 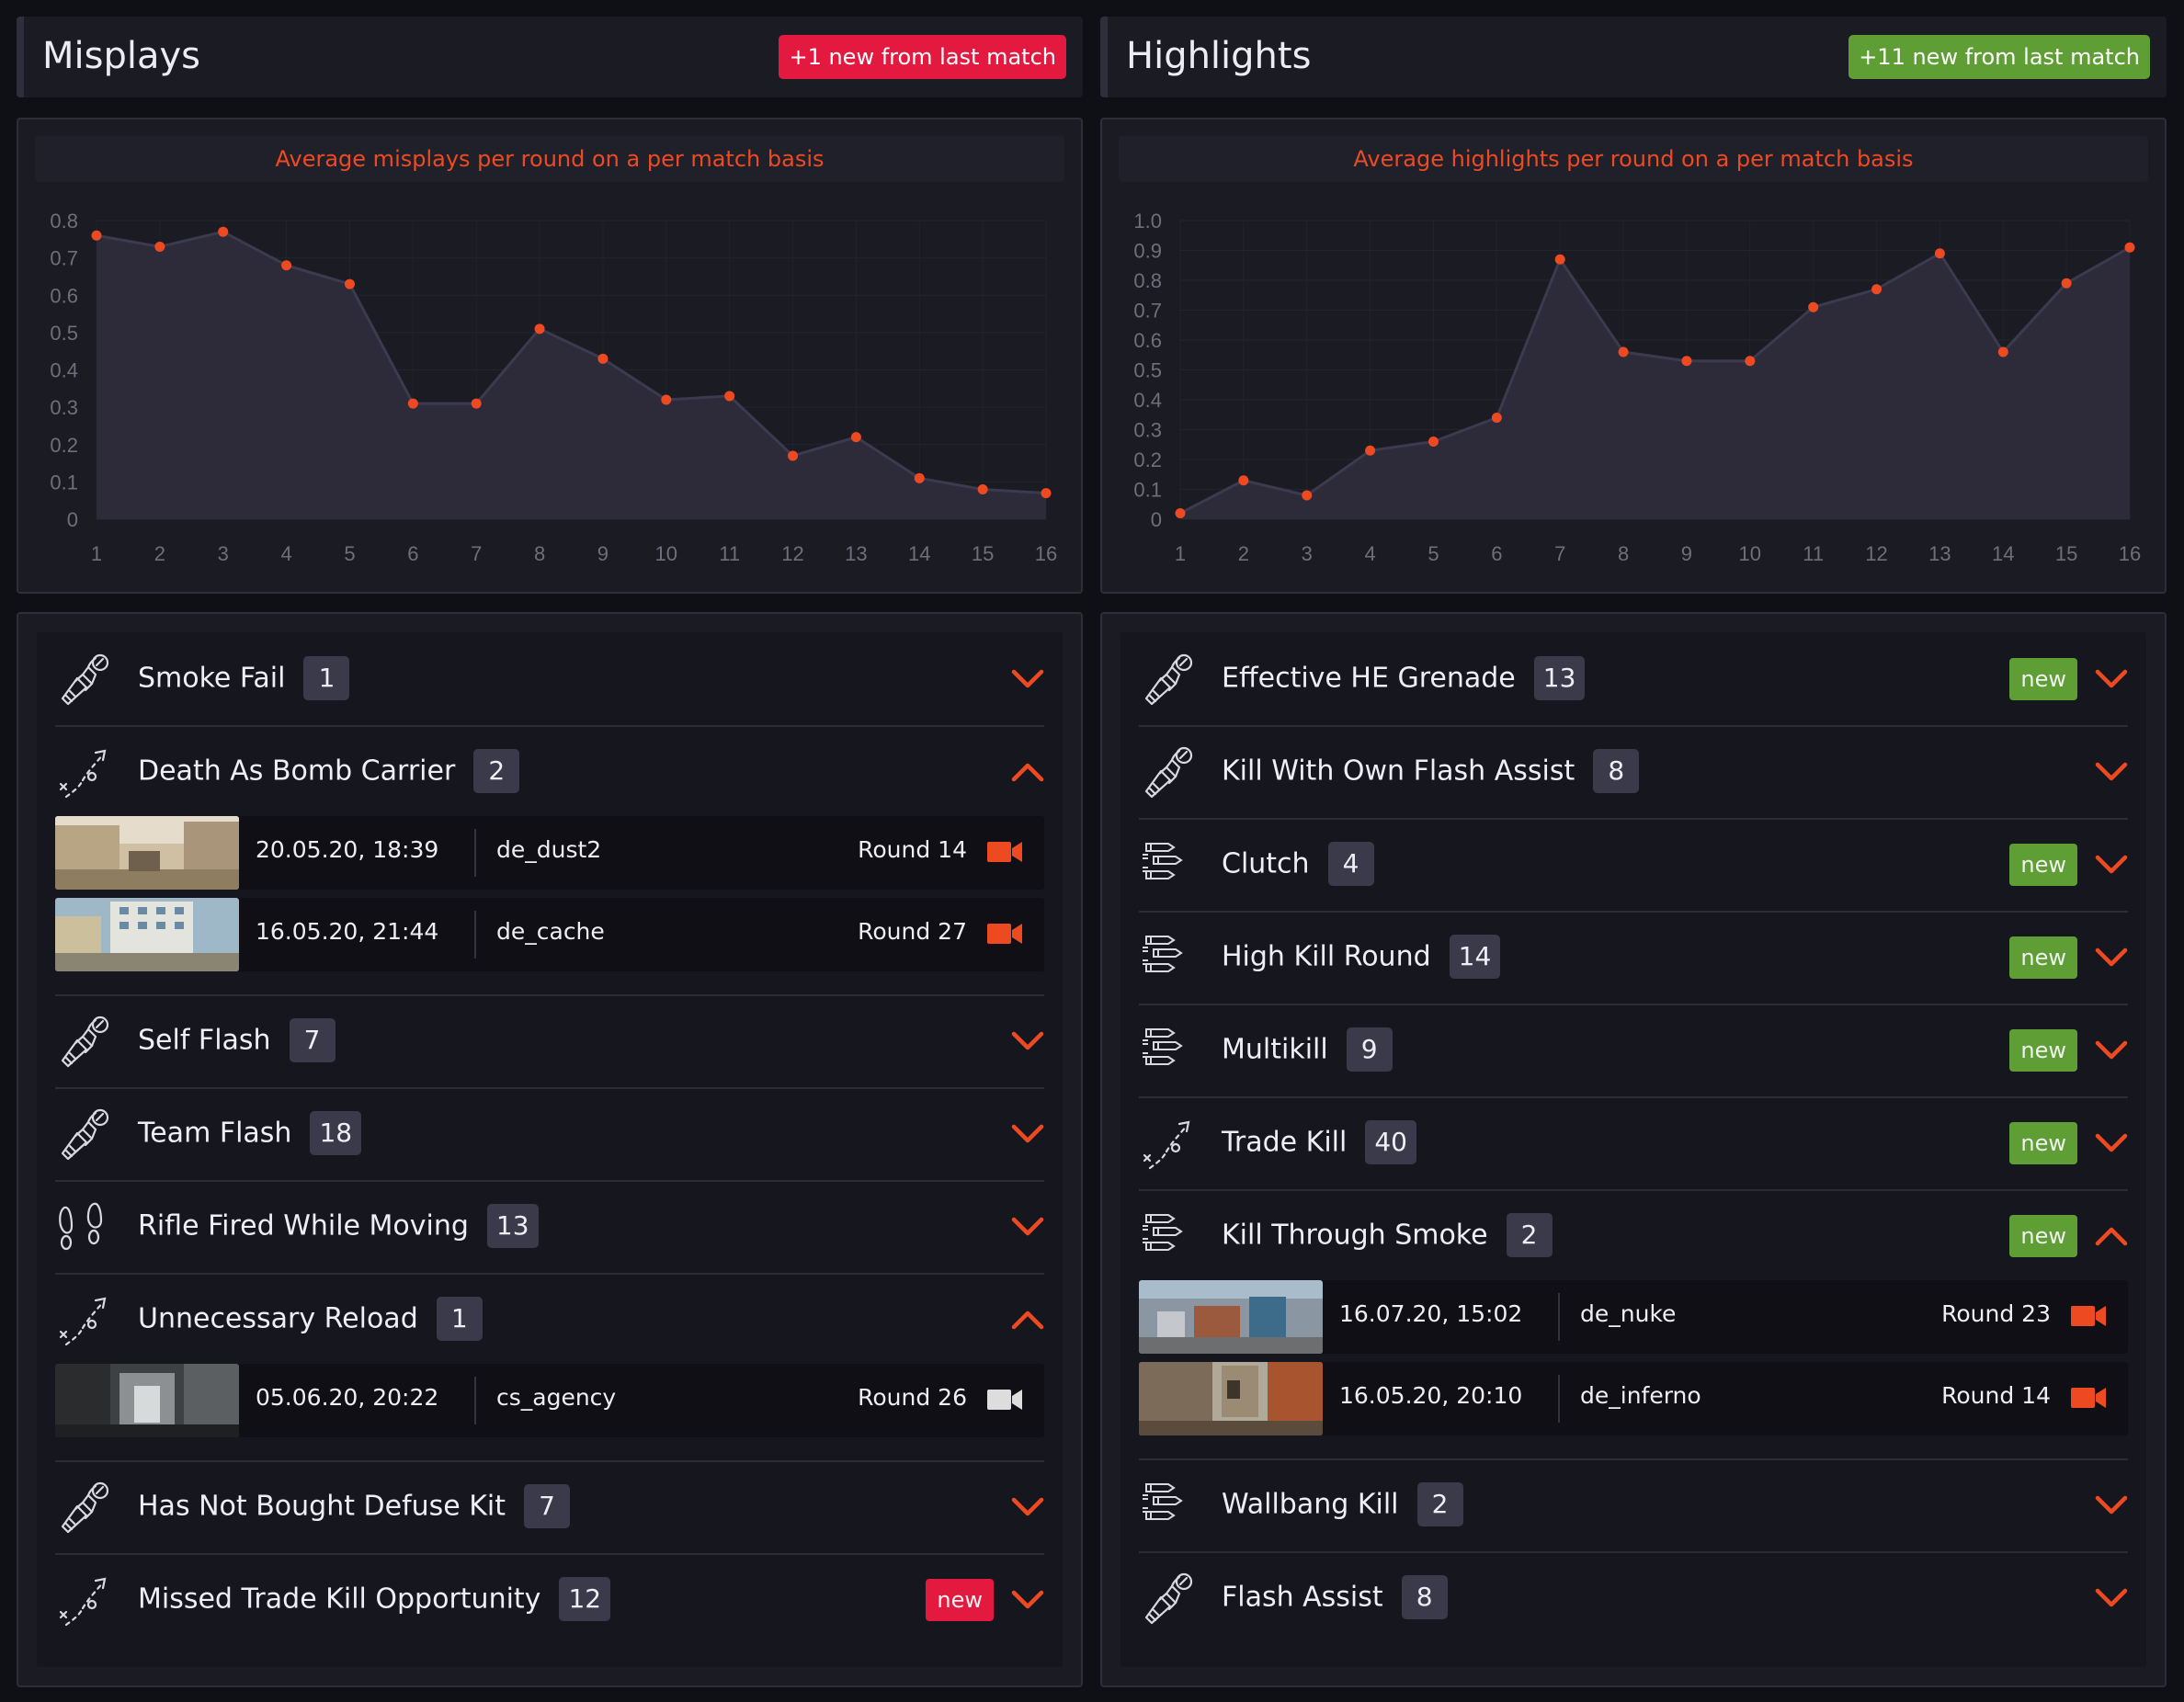 I want to click on highlights-item-clutch: Clutch 4 new, so click(x=1633, y=866).